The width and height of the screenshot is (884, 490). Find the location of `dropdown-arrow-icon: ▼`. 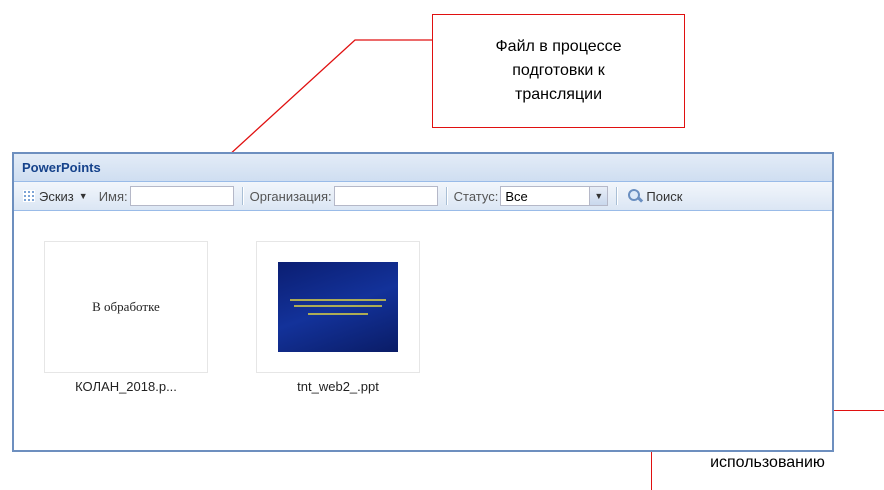

dropdown-arrow-icon: ▼ is located at coordinates (598, 196).